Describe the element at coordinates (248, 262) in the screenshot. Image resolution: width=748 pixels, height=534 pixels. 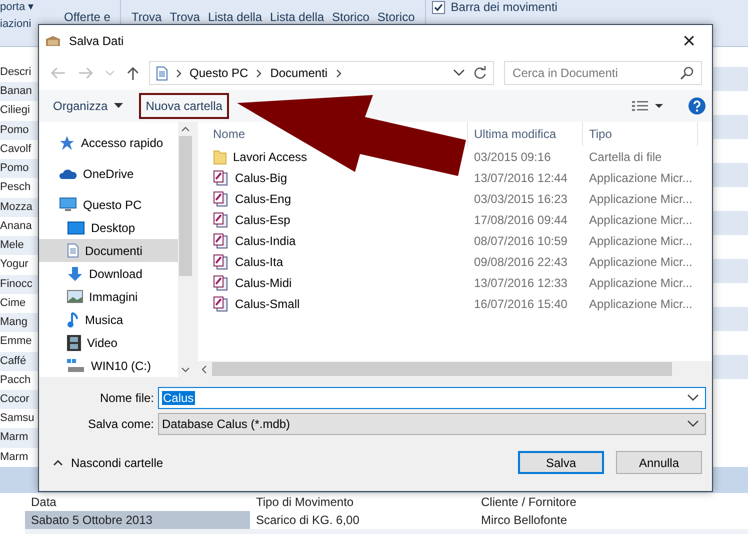
I see `file-name: Calus-Ita` at that location.